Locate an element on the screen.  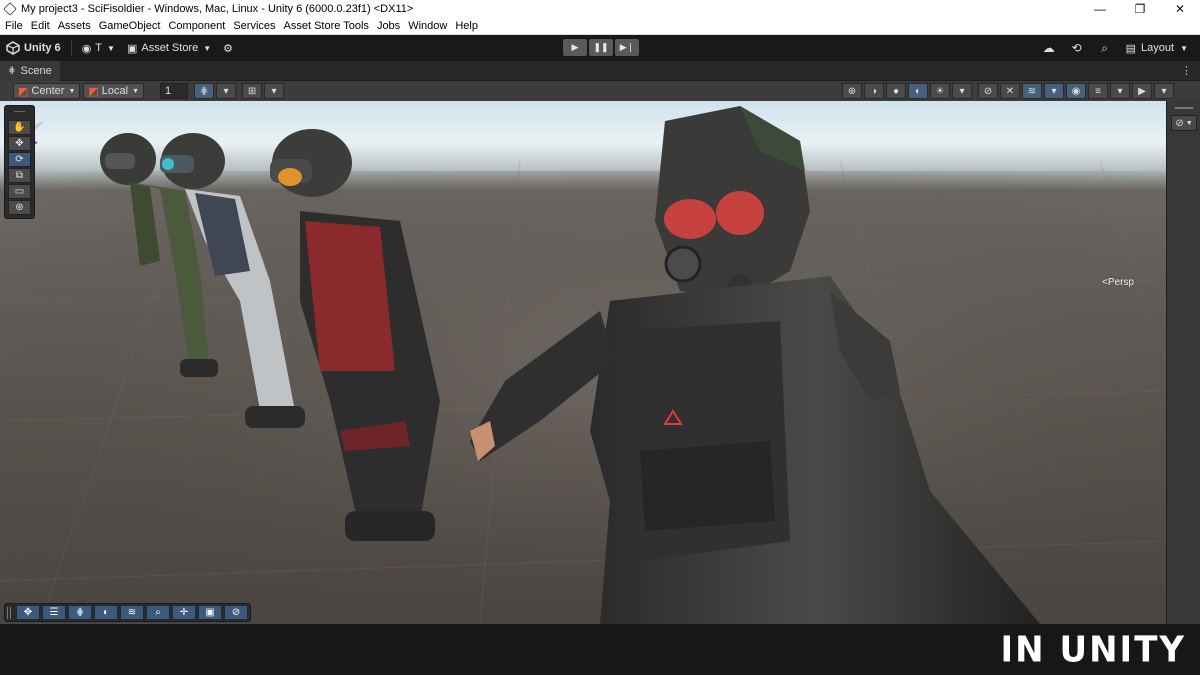
pivot-rotation-dropdown: ◩ Local ▼ is located at coordinates (114, 91).